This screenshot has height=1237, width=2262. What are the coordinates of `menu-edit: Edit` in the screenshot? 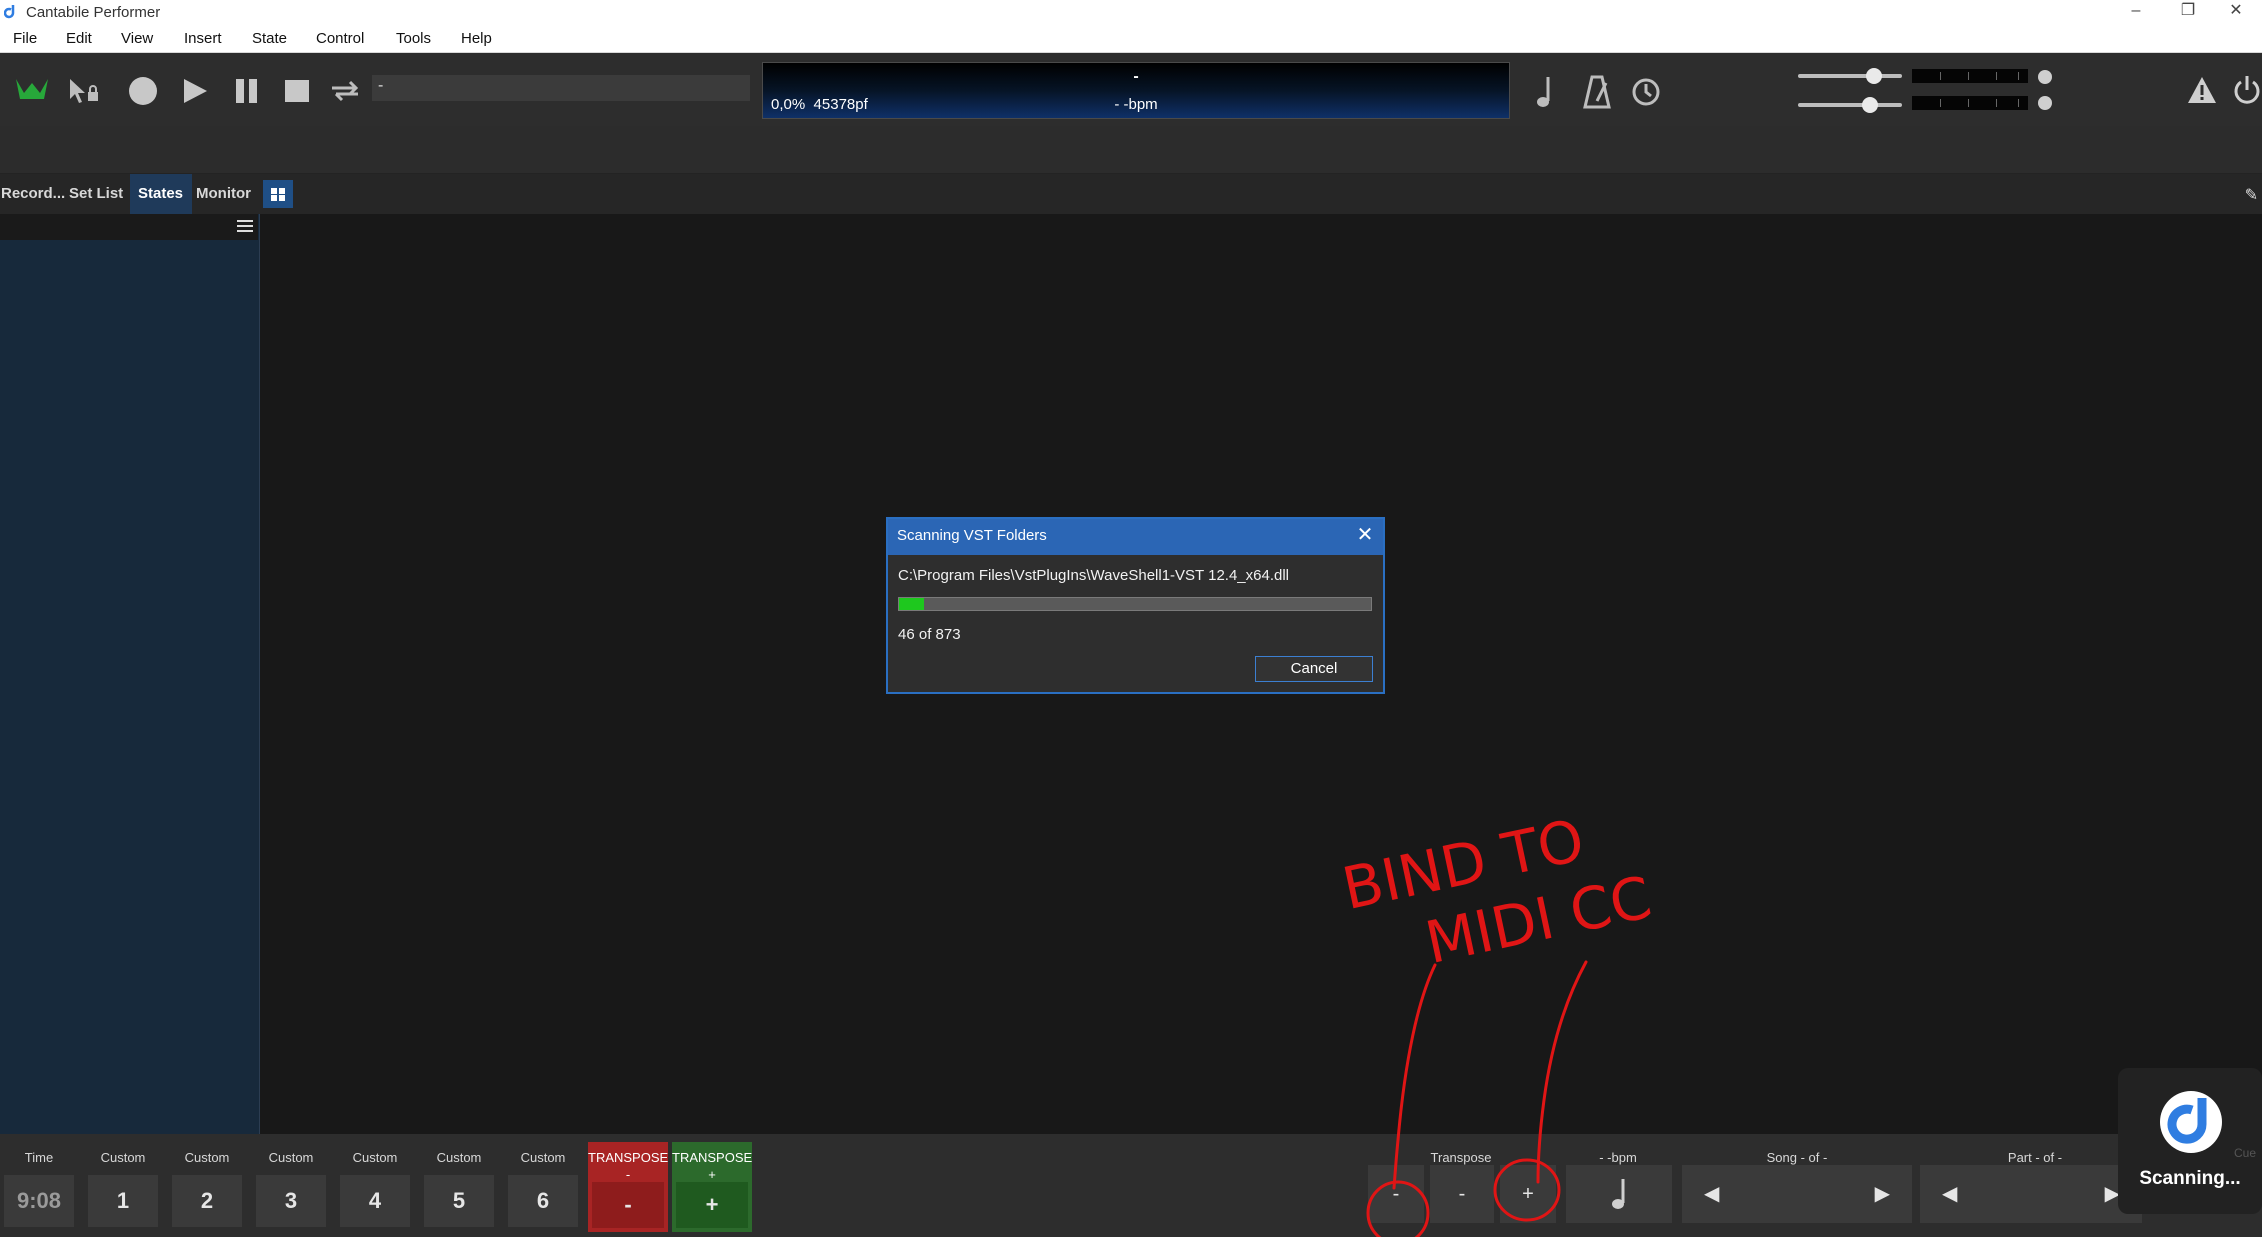 It's located at (79, 38).